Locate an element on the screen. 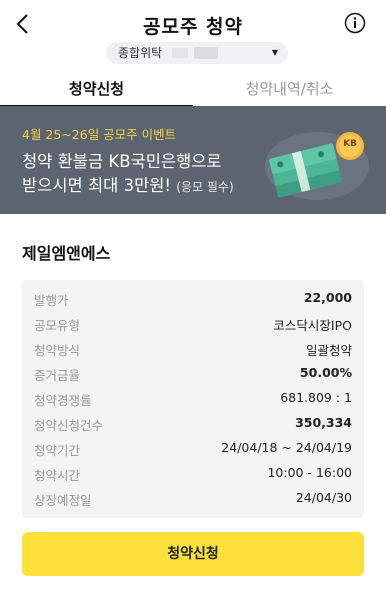 Image resolution: width=386 pixels, height=599 pixels. tab-bar: 청약신청 청약내역/취소 is located at coordinates (193, 89).